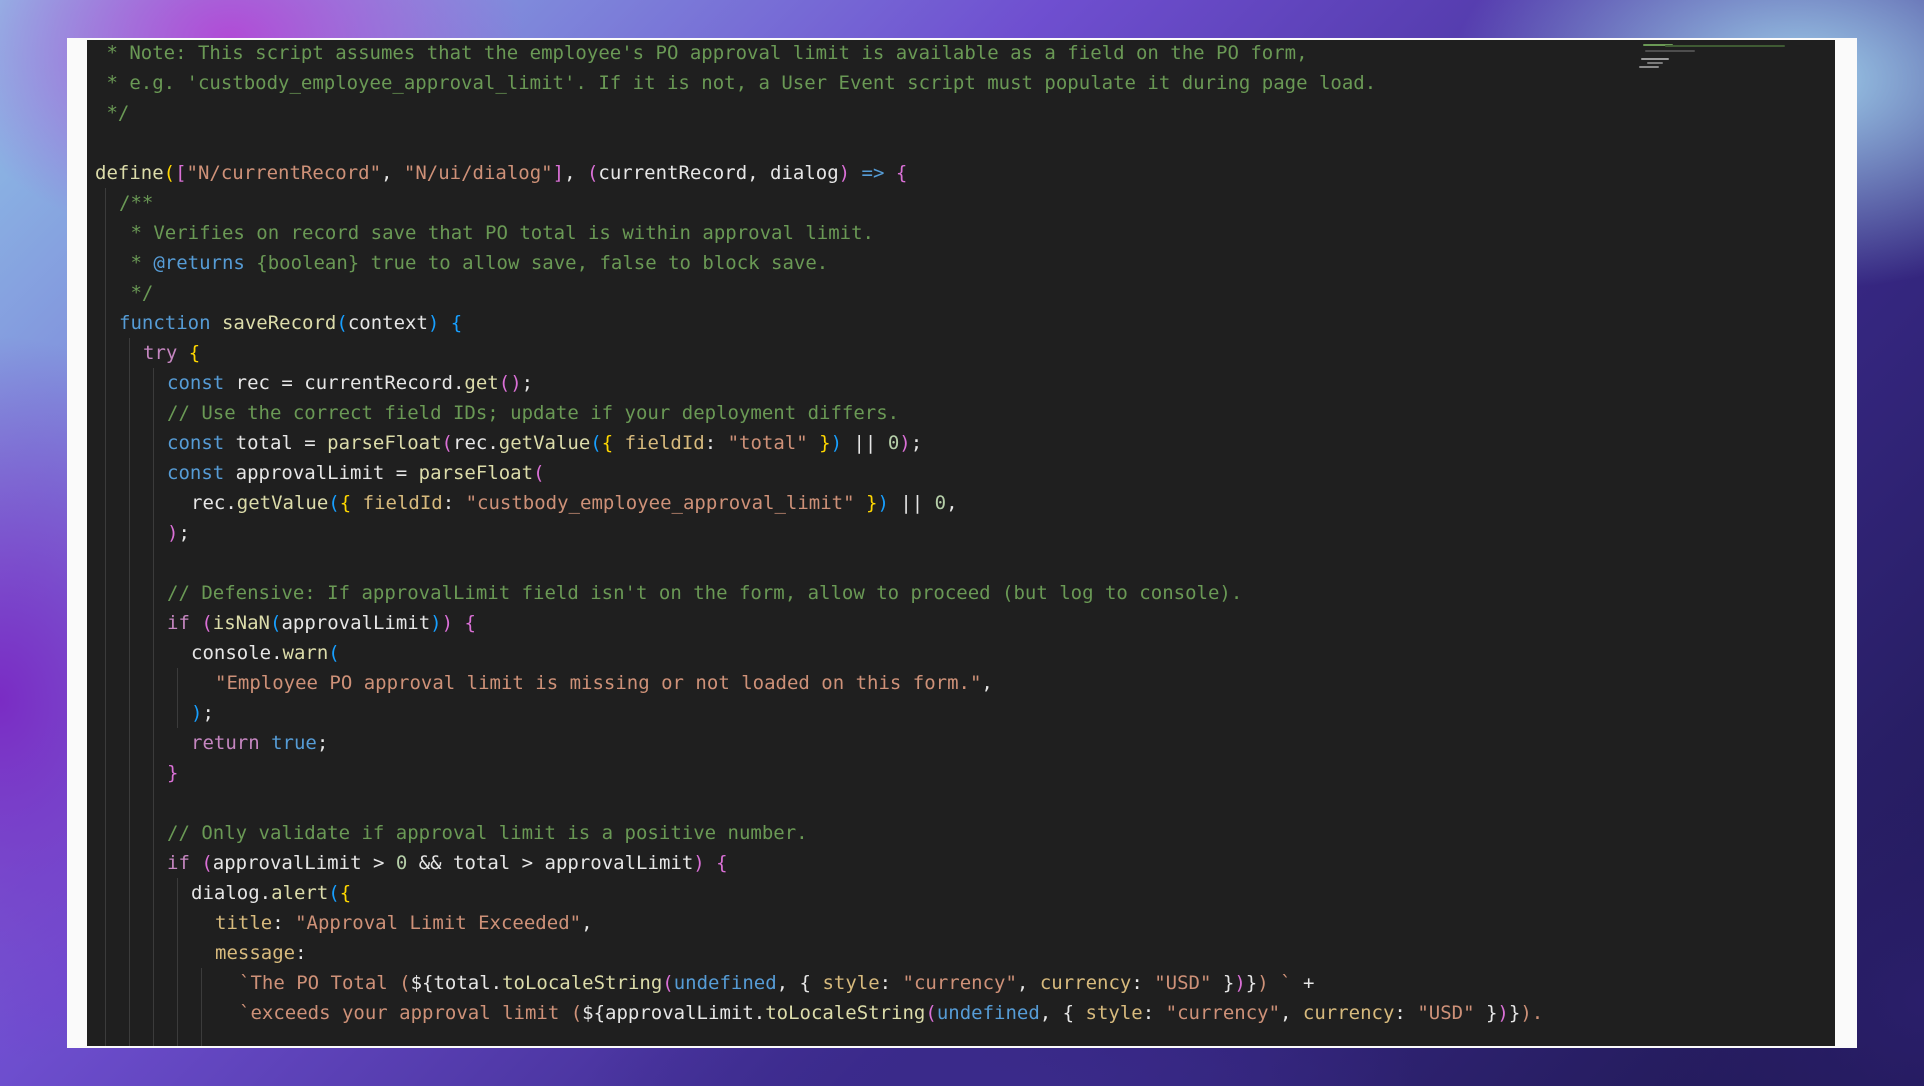 The height and width of the screenshot is (1086, 1924). What do you see at coordinates (384, 443) in the screenshot?
I see `code-token: parseFloat` at bounding box center [384, 443].